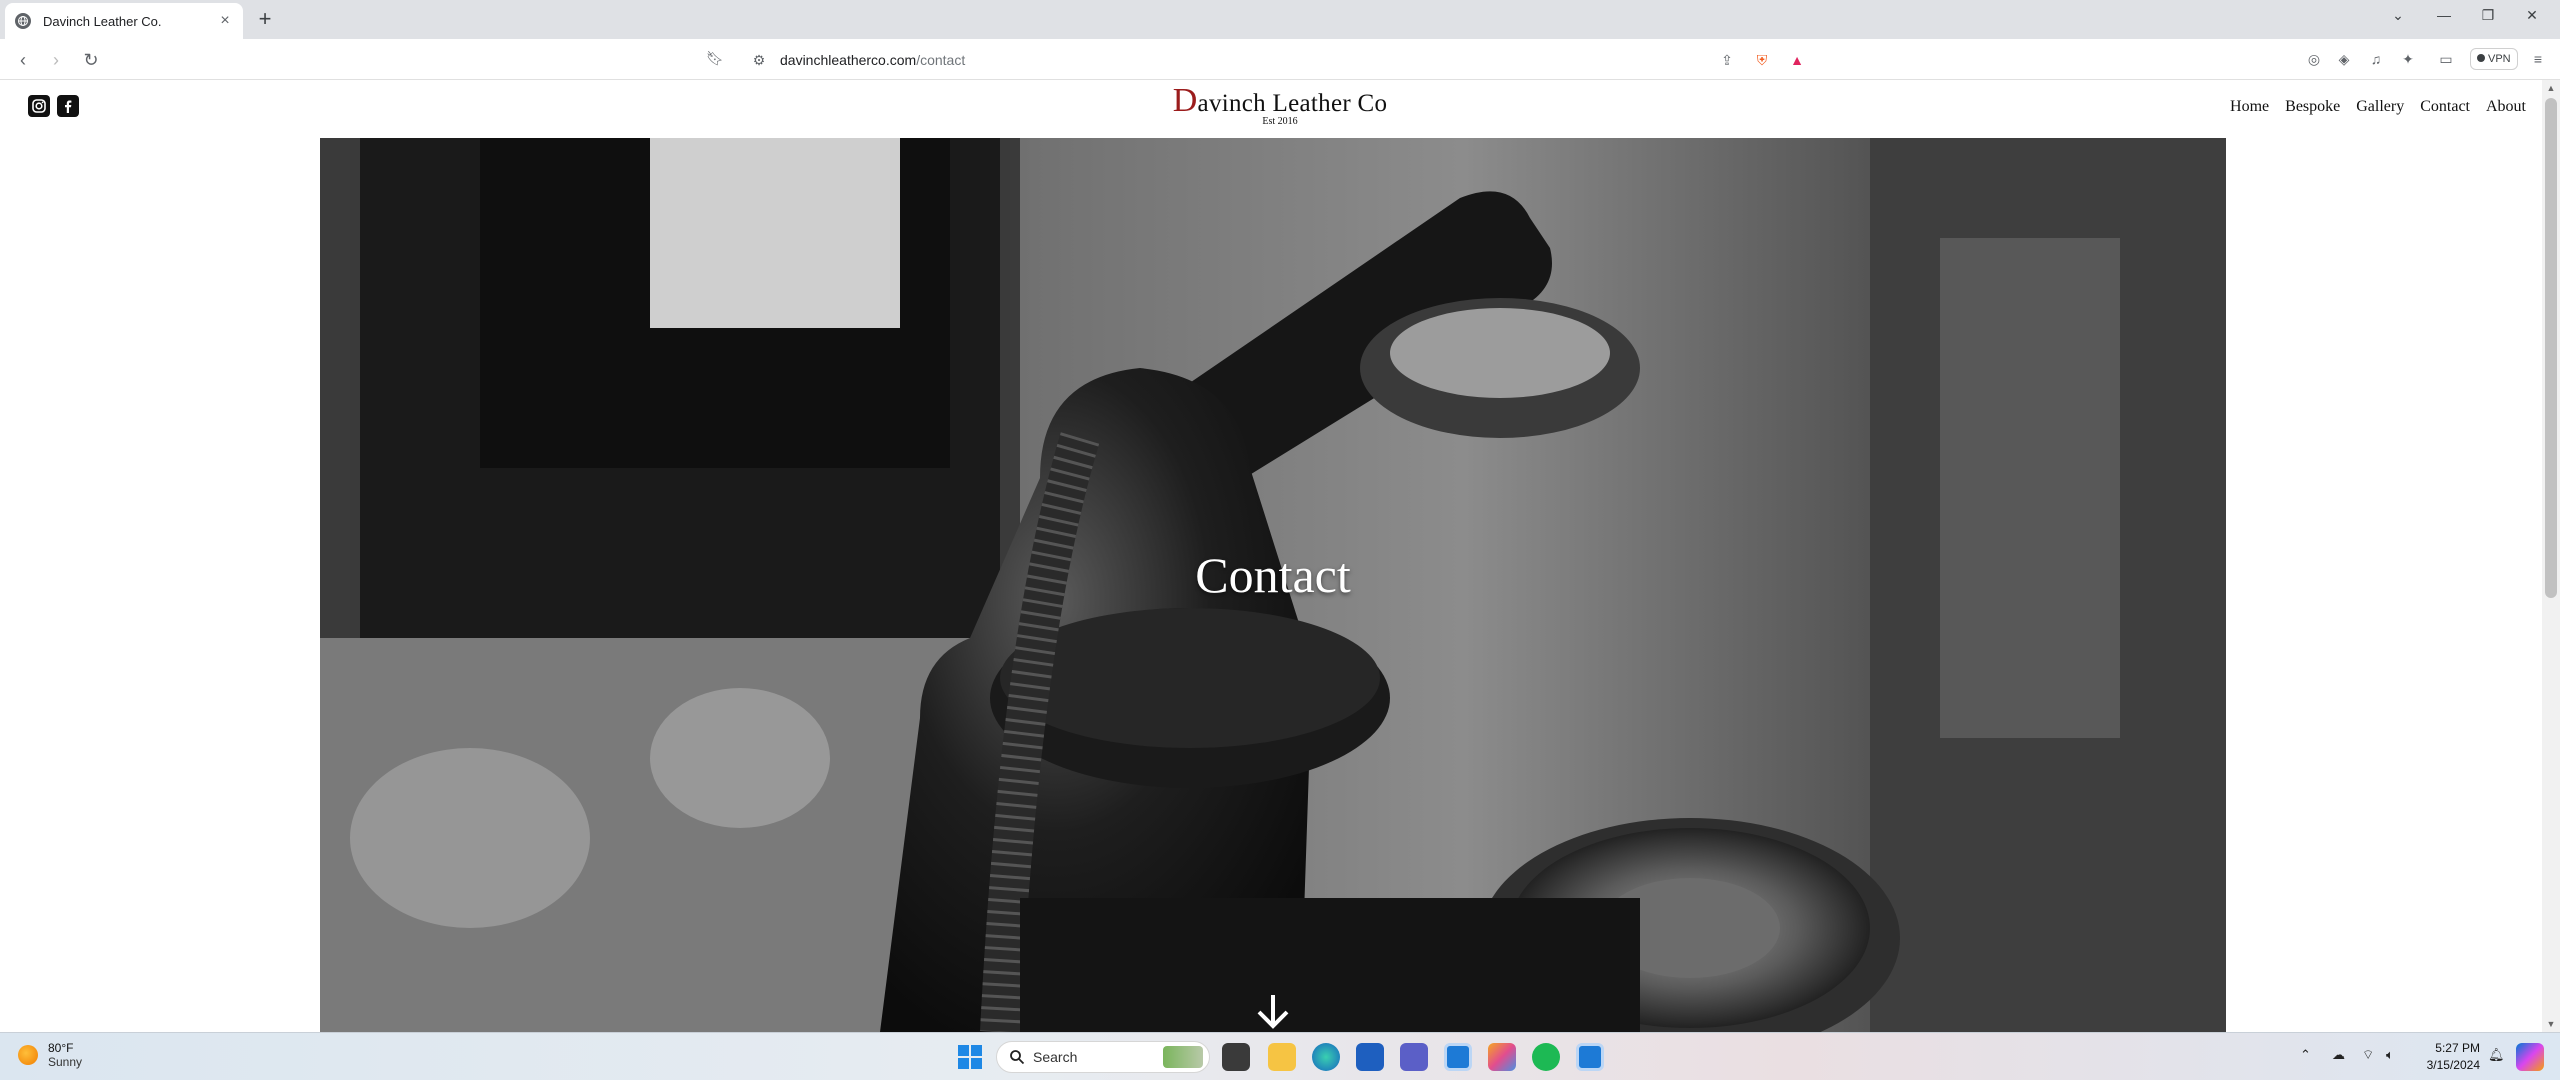  Describe the element at coordinates (1103, 1057) in the screenshot. I see `taskbar-search: Search` at that location.